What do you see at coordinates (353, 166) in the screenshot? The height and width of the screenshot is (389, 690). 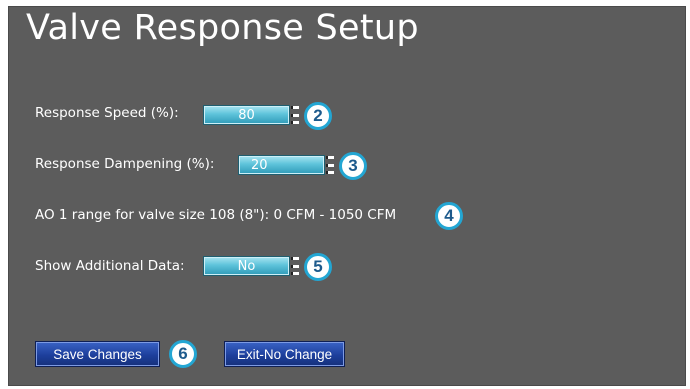 I see `callout-badge-3: 3` at bounding box center [353, 166].